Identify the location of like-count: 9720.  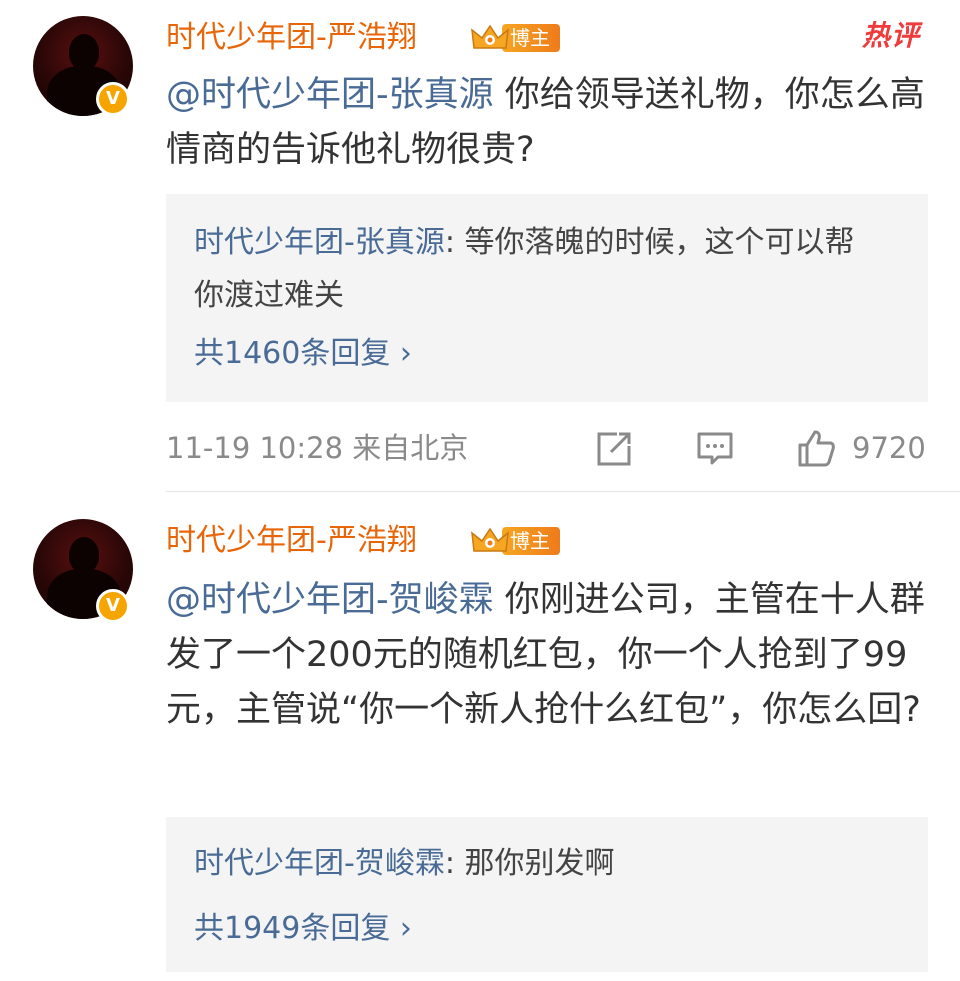
(889, 448).